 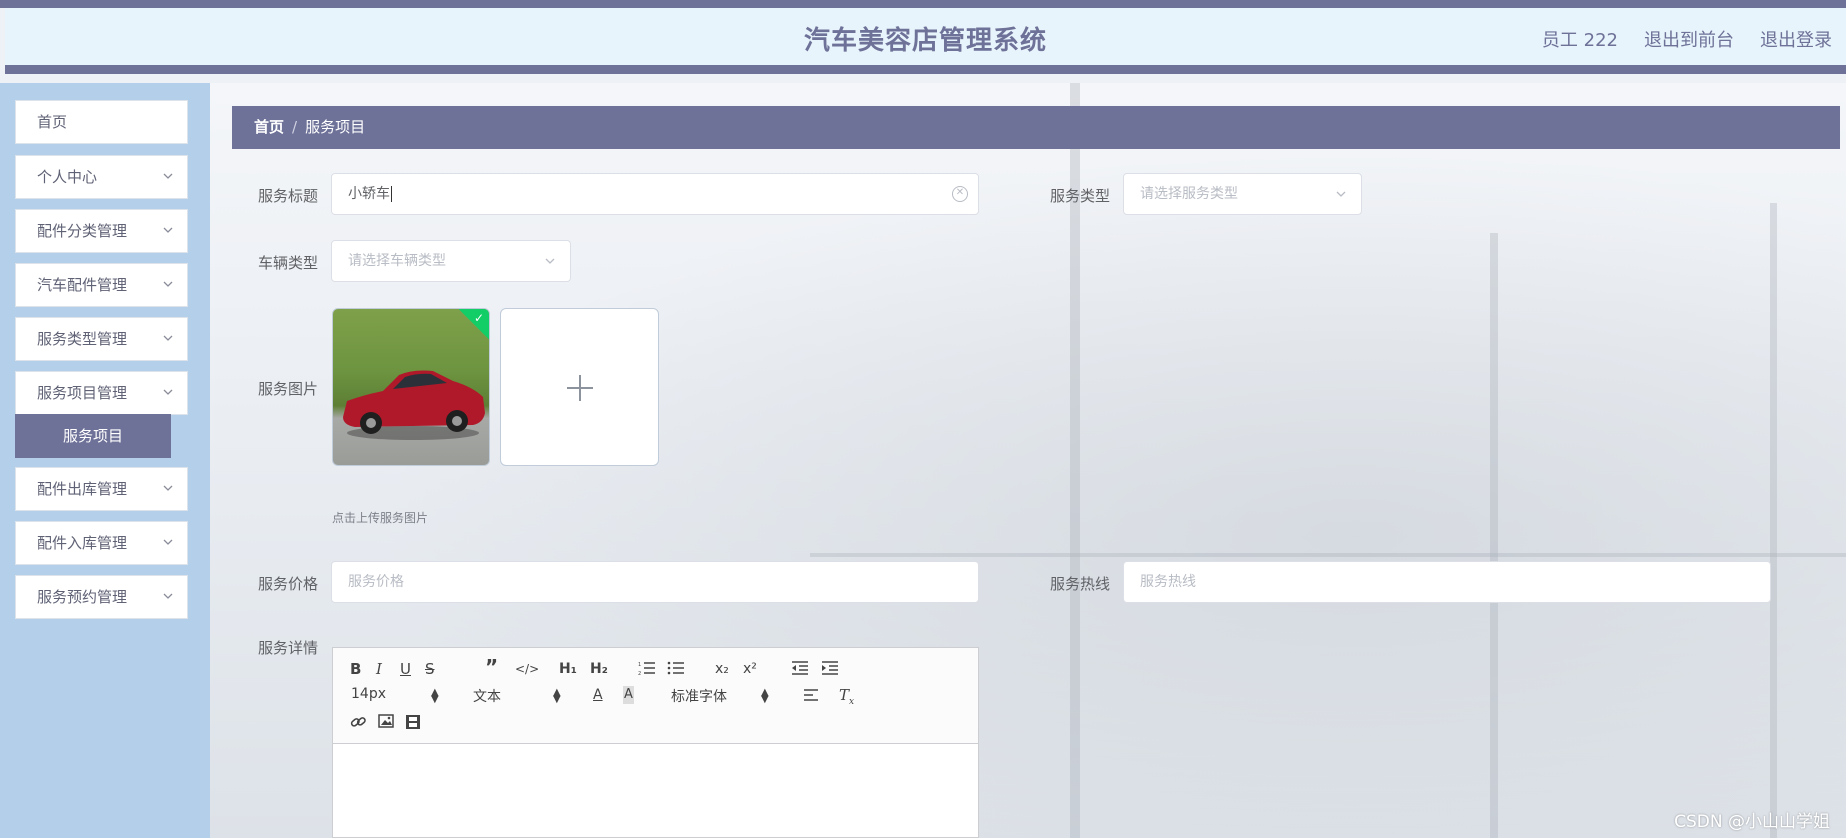 I want to click on svg-text: 1, so click(x=639, y=665).